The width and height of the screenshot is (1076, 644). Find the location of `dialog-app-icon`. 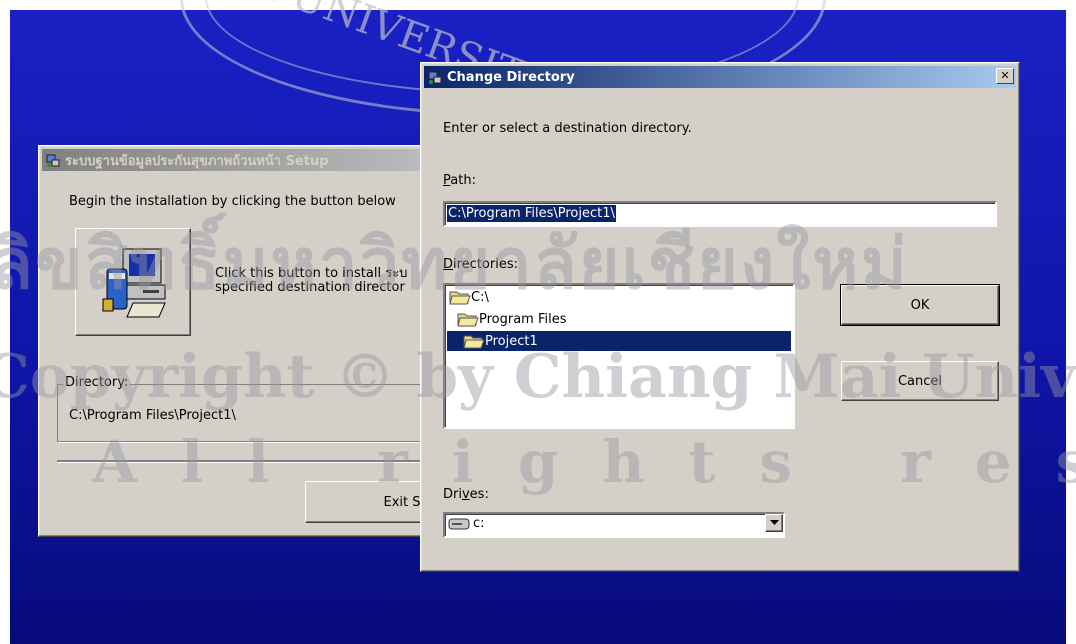

dialog-app-icon is located at coordinates (435, 77).